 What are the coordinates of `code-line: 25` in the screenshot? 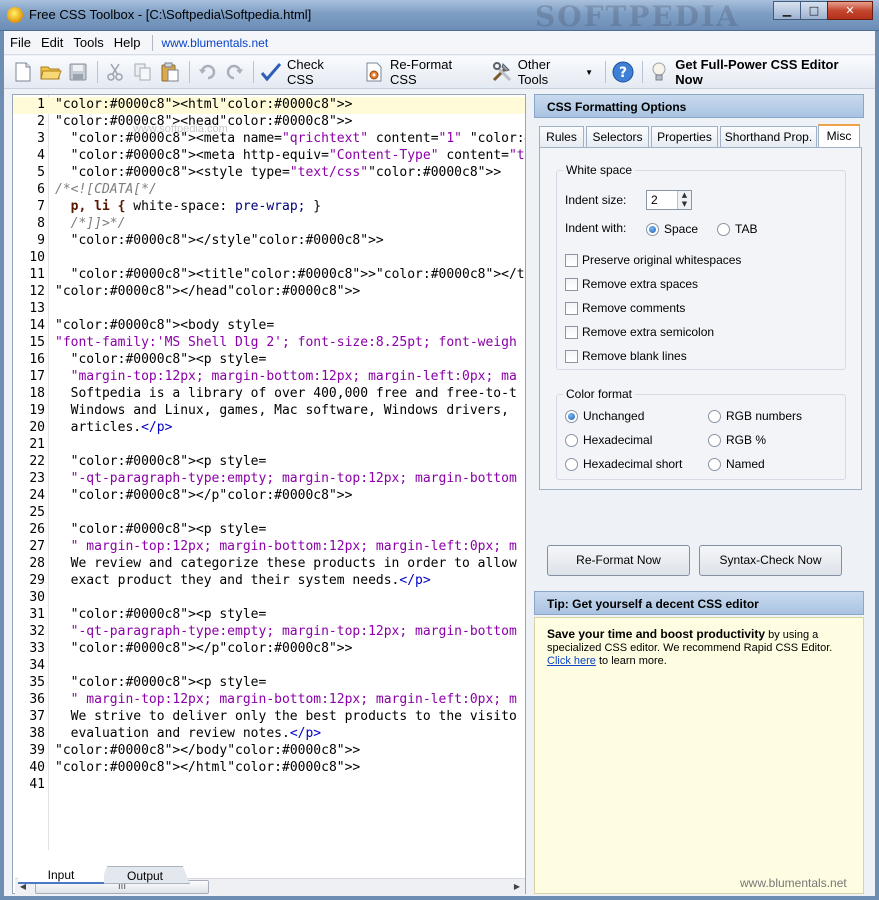 It's located at (269, 513).